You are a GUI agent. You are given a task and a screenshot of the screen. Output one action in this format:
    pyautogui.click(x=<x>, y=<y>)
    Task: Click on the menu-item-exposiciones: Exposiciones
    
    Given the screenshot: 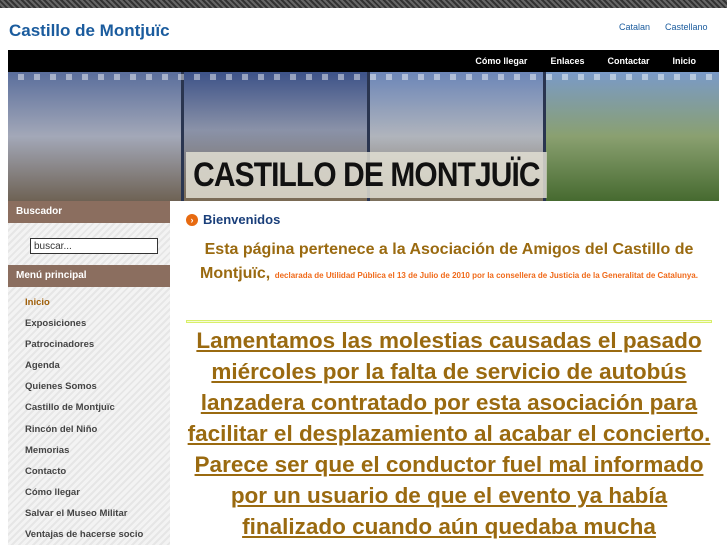 What is the action you would take?
    pyautogui.click(x=89, y=322)
    